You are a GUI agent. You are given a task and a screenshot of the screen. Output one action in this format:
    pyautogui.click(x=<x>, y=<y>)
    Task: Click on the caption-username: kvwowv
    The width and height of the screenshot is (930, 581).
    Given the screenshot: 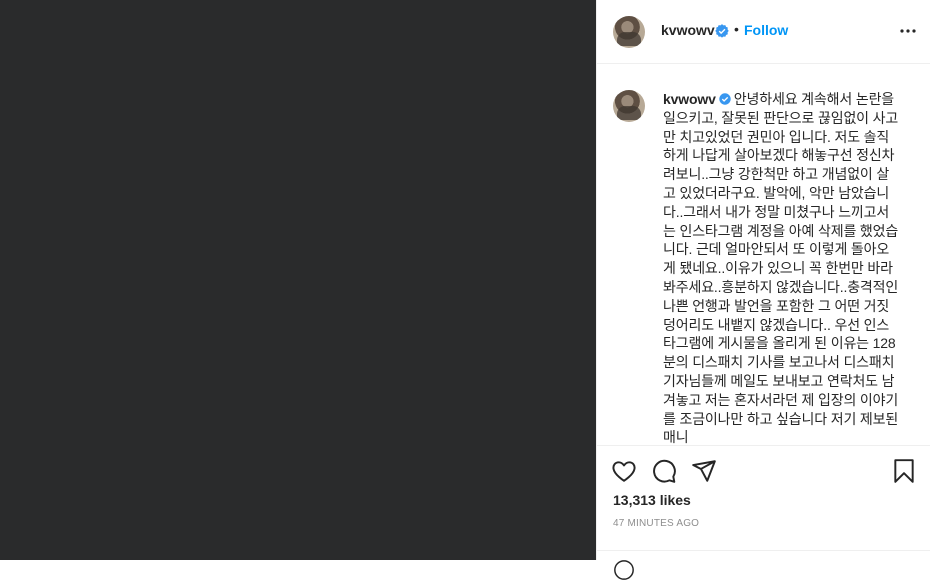 What is the action you would take?
    pyautogui.click(x=689, y=99)
    